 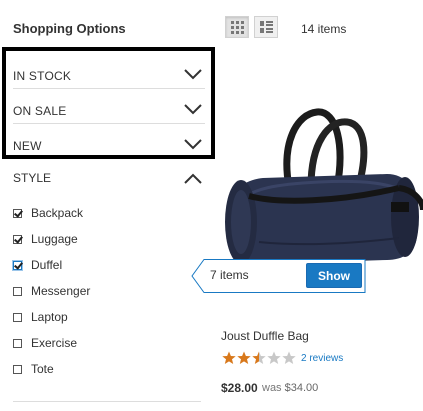 I want to click on show-results-button: Show, so click(x=334, y=275).